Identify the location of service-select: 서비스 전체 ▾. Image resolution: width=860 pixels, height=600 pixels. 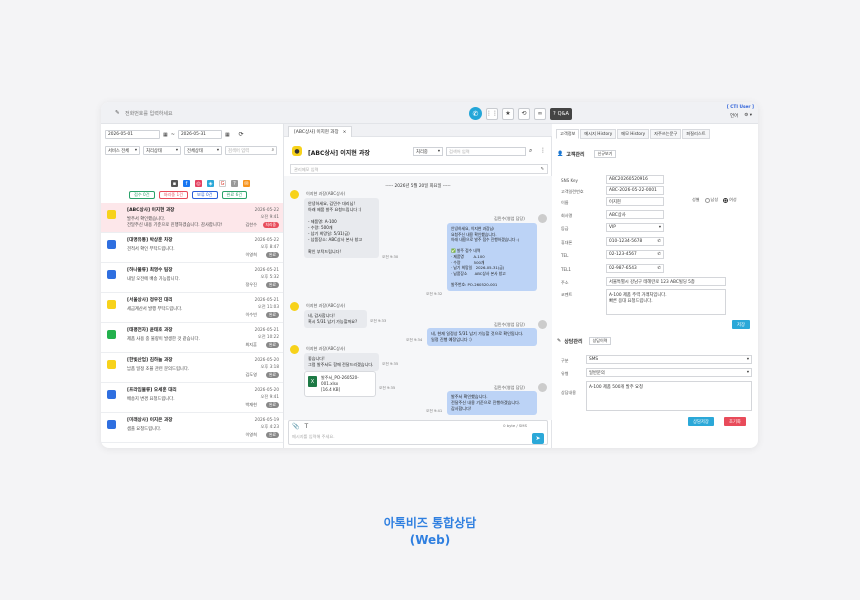
(122, 150).